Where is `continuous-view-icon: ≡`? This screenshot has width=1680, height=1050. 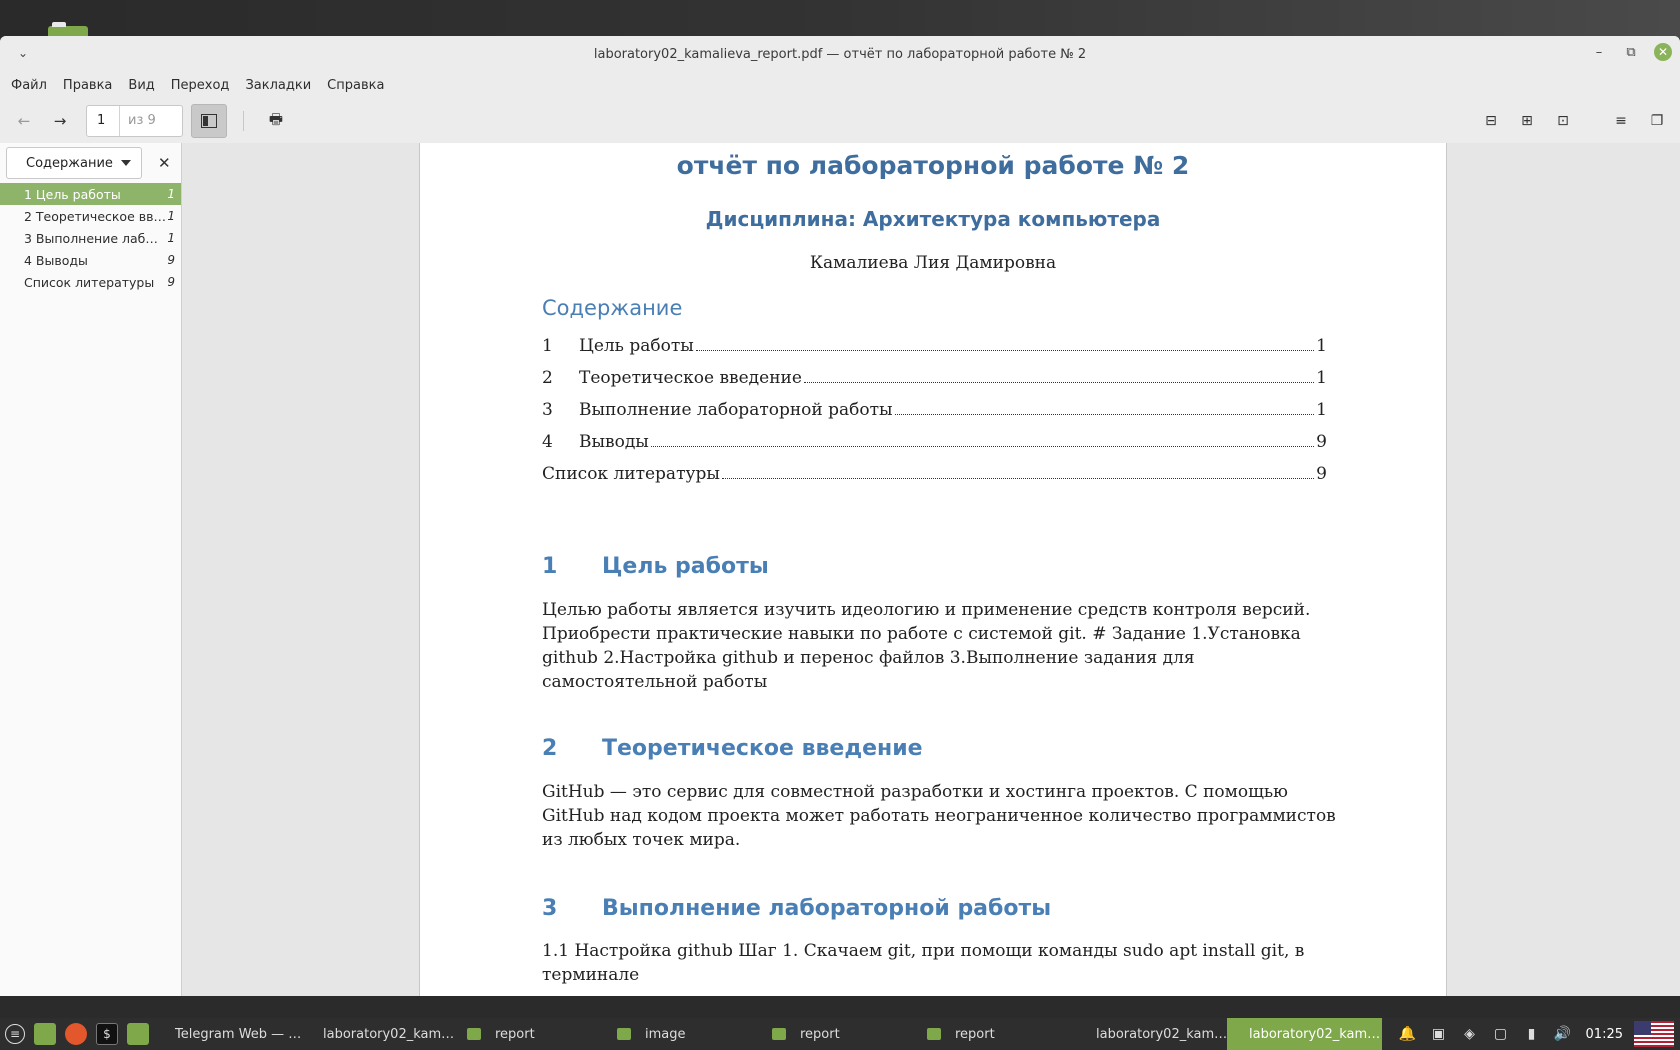
continuous-view-icon: ≡ is located at coordinates (1621, 121).